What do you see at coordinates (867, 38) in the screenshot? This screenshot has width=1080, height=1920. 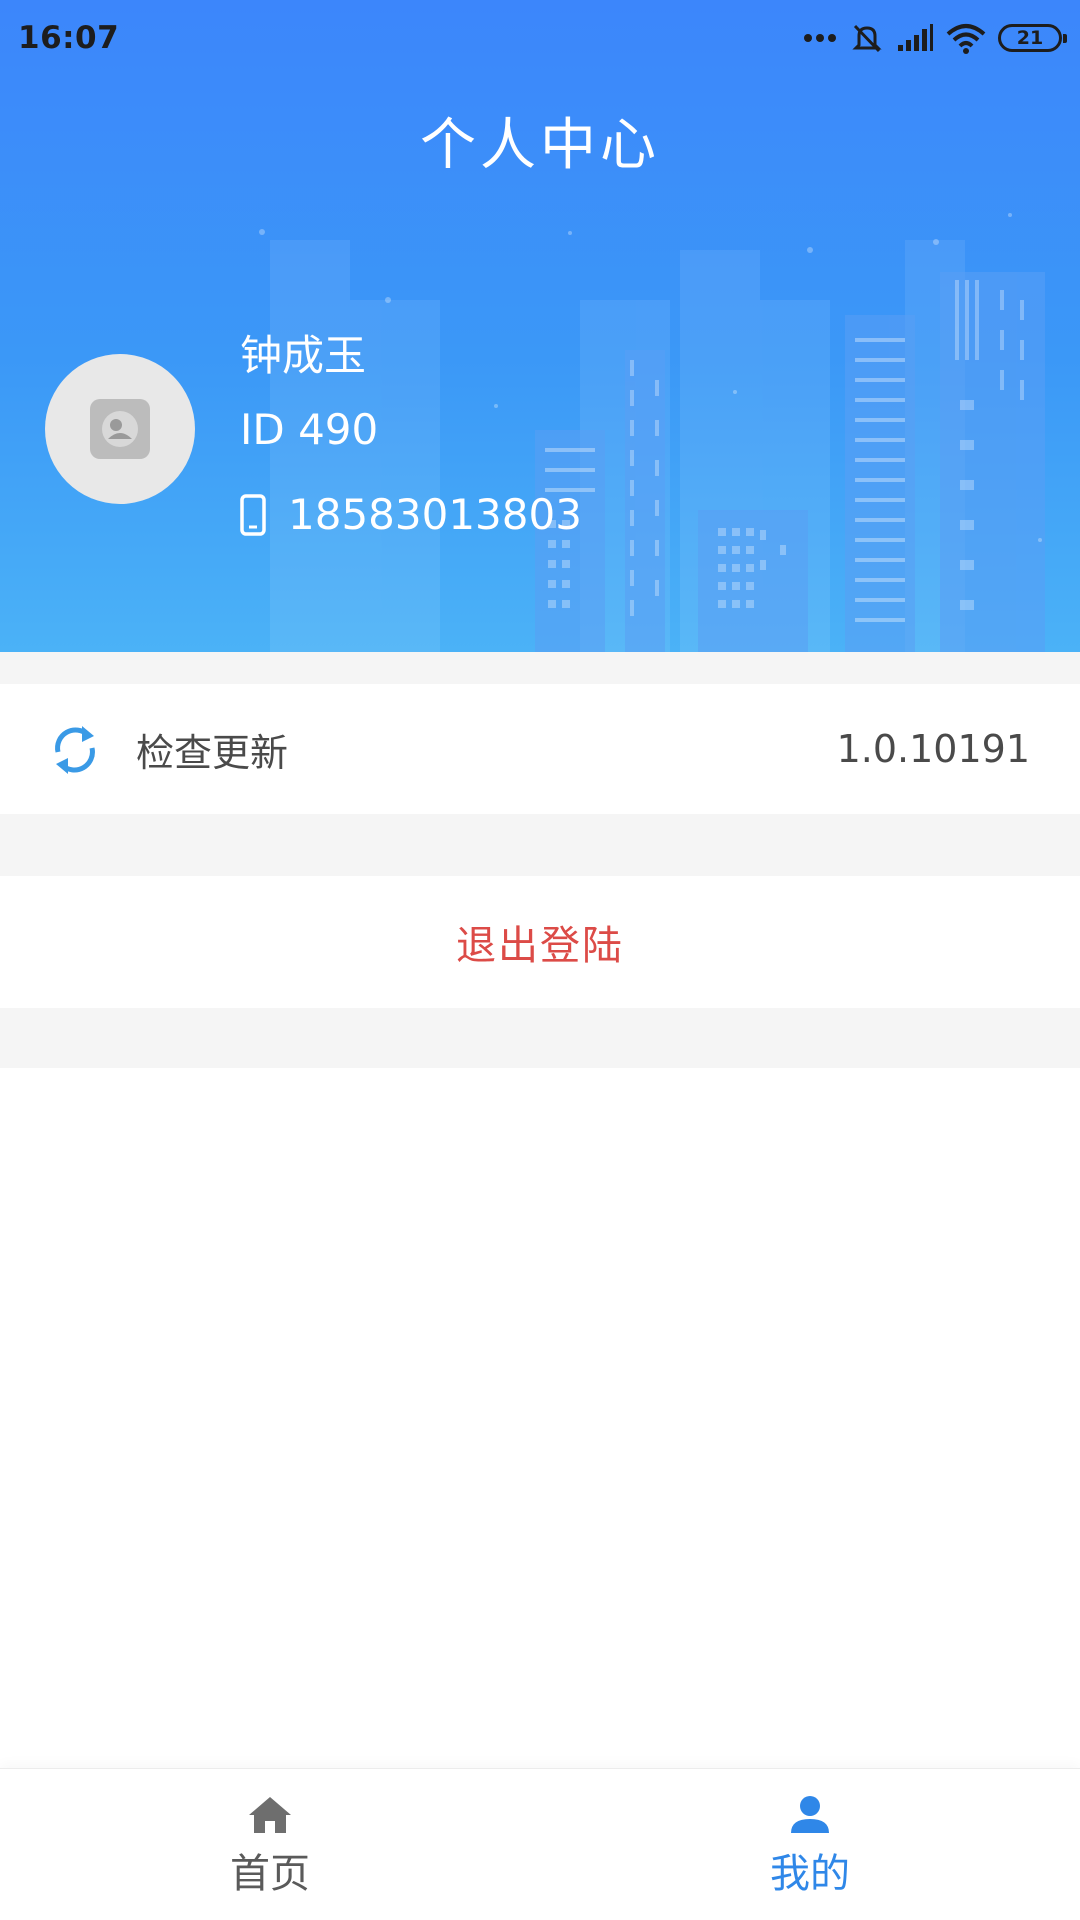 I see `mute-bell-icon` at bounding box center [867, 38].